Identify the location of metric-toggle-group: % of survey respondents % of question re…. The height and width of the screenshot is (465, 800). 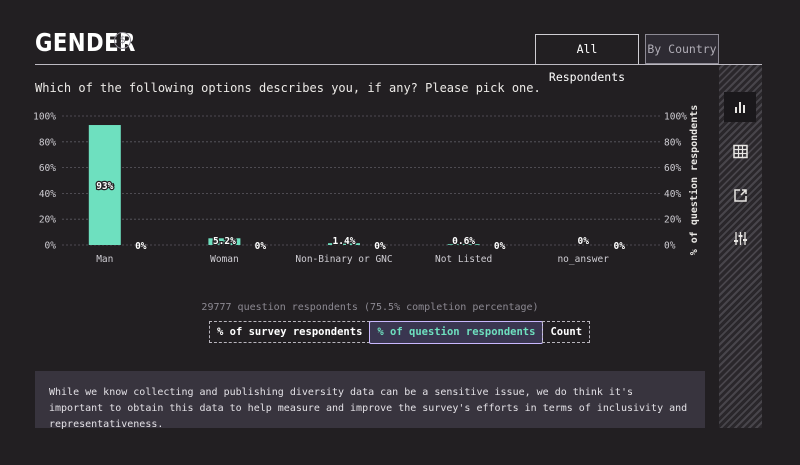
(400, 332).